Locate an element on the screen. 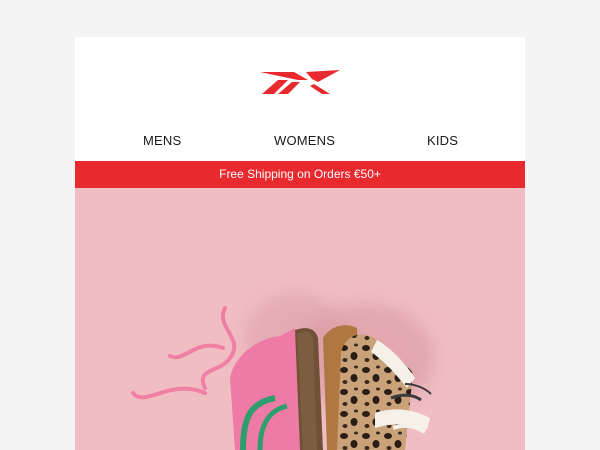  reebok-logo-icon is located at coordinates (300, 83).